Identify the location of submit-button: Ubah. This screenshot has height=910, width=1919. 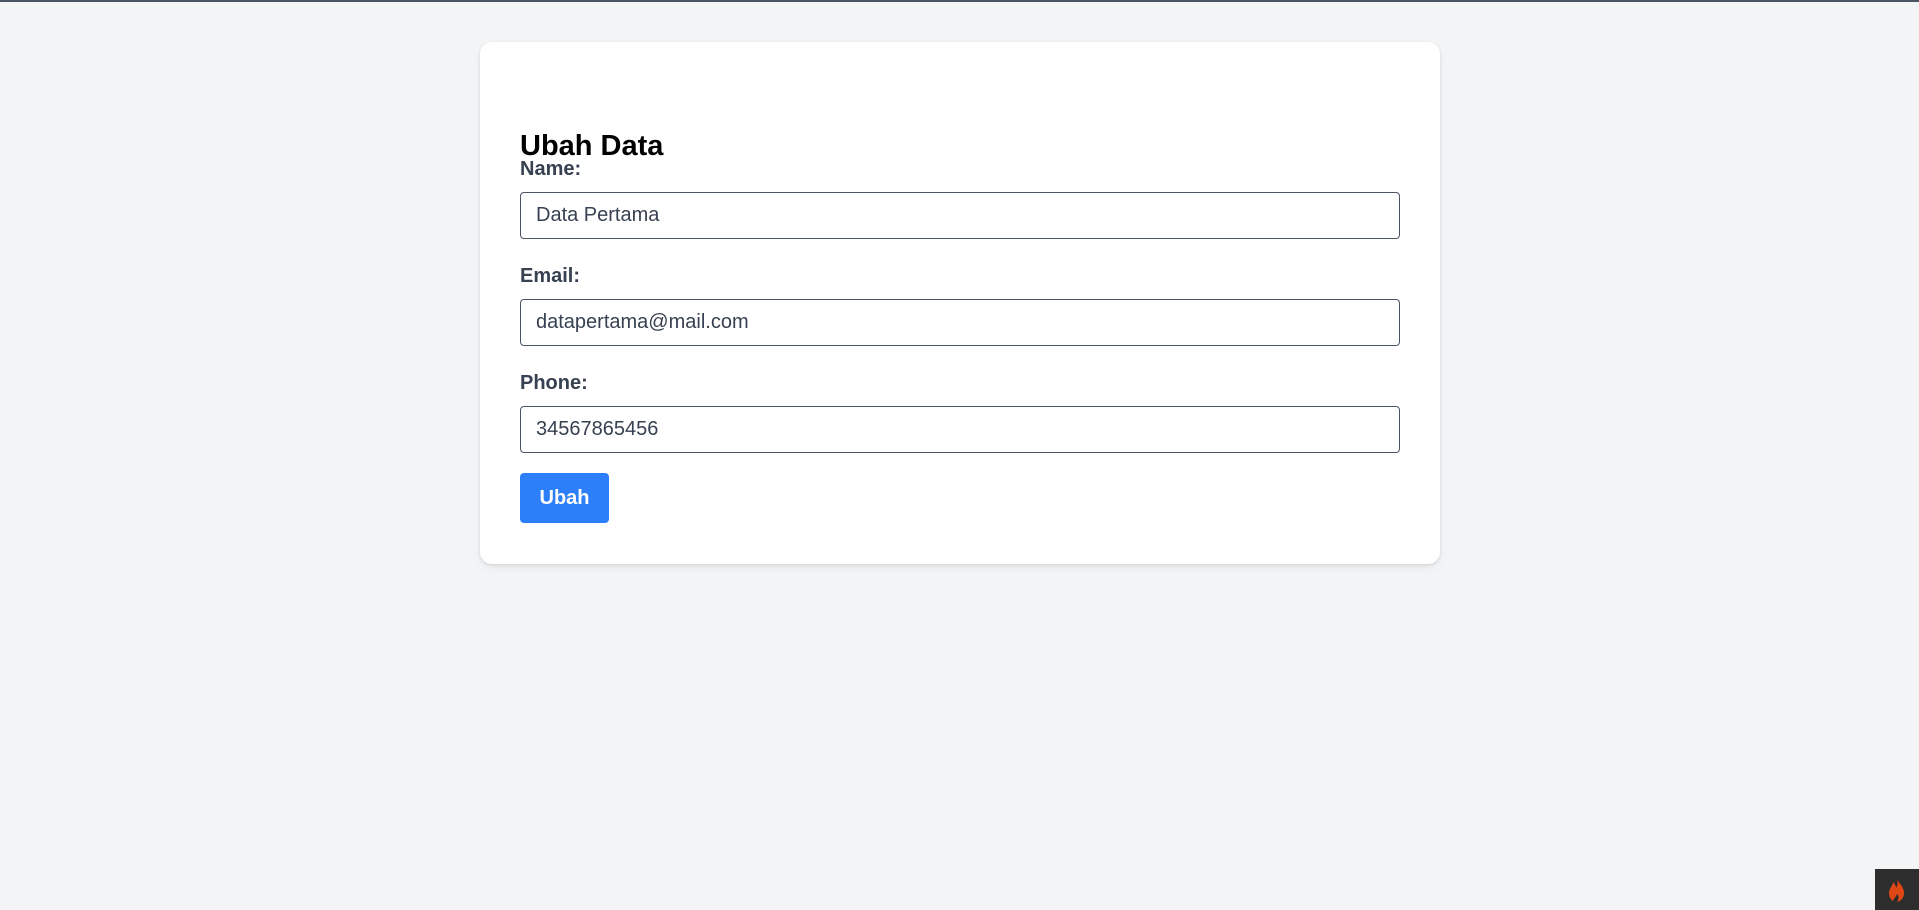
(564, 498).